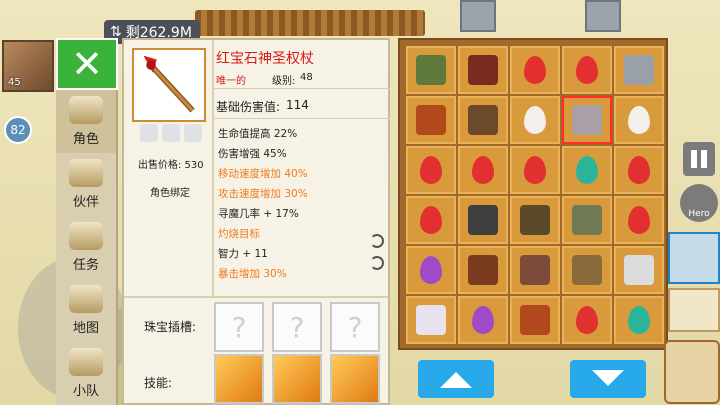  Describe the element at coordinates (171, 165) in the screenshot. I see `sell-price: 出售价格: 530` at that location.